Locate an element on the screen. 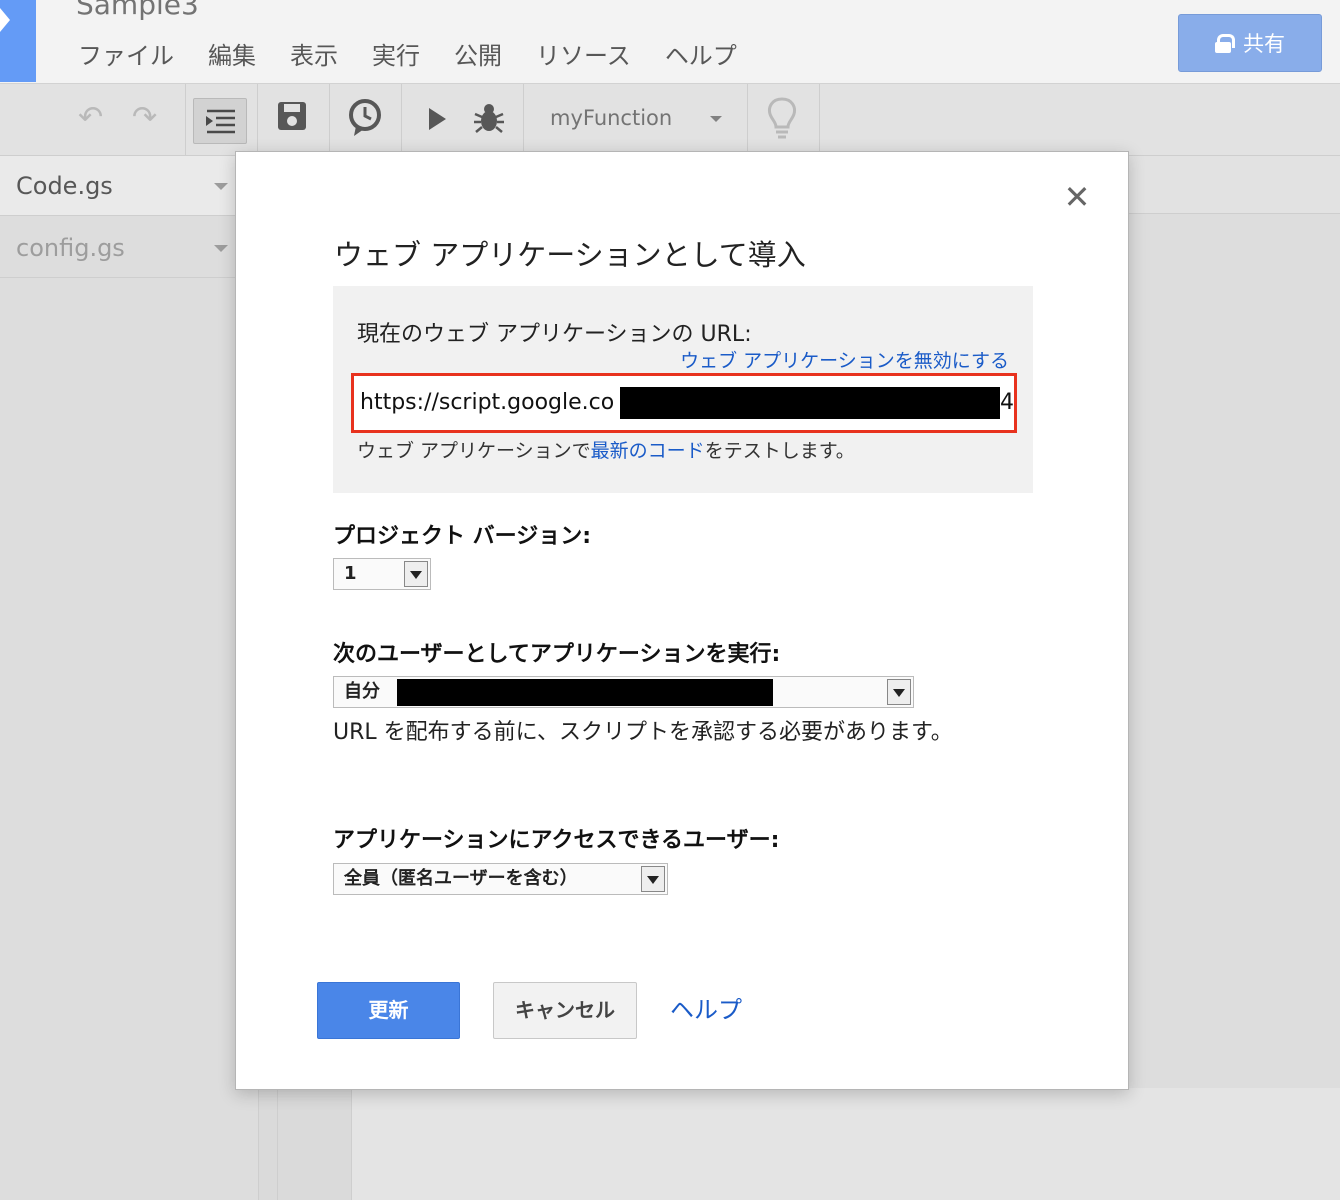  update-button: 更新 is located at coordinates (388, 1010).